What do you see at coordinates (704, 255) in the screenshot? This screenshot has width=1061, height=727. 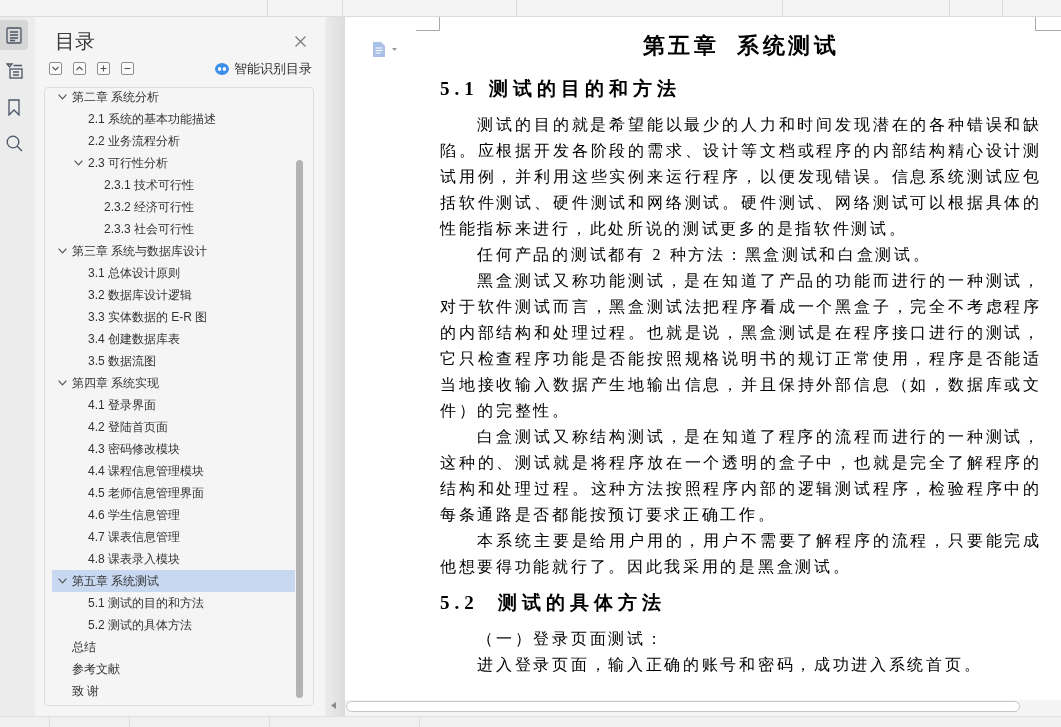 I see `paragraph: 任何产品的测试都有 2 种方法：黑盒测试和白盒测试。` at bounding box center [704, 255].